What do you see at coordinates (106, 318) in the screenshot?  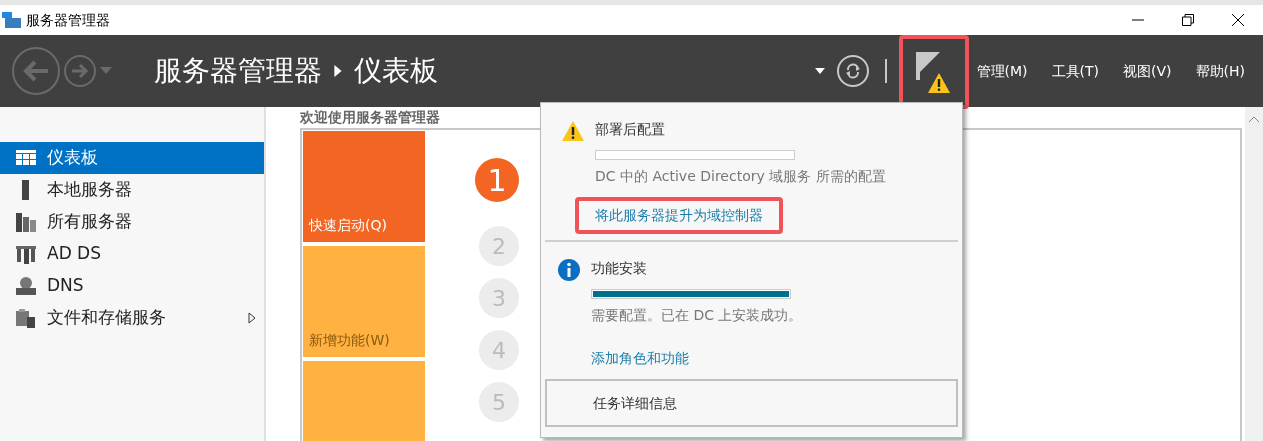 I see `sidebar-label: 文件和存储服务` at bounding box center [106, 318].